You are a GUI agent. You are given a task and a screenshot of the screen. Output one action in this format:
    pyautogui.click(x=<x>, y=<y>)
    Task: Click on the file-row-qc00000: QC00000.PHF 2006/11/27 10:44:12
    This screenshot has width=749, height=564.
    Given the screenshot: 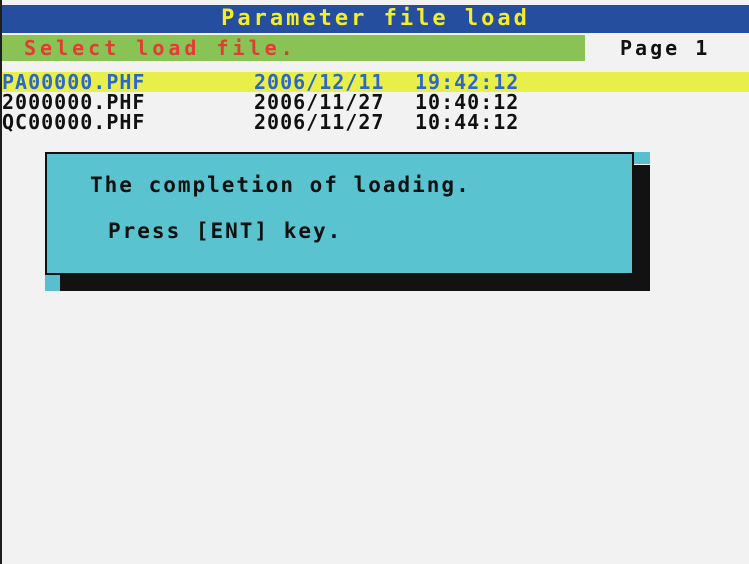 What is the action you would take?
    pyautogui.click(x=375, y=122)
    